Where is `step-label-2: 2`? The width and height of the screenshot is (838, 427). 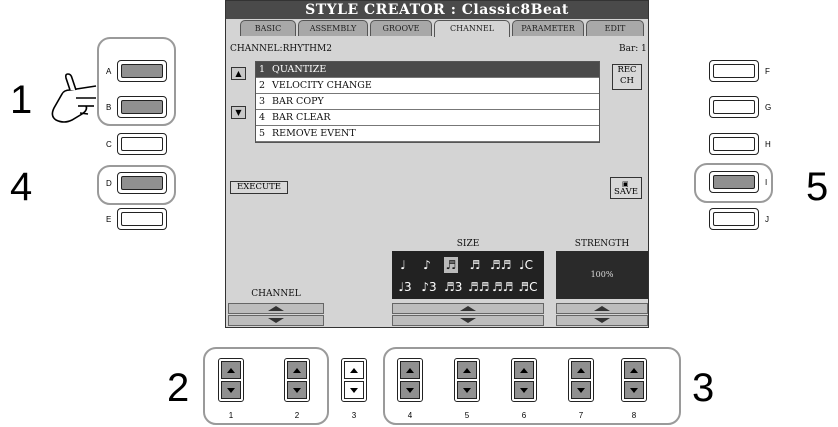 step-label-2: 2 is located at coordinates (178, 388).